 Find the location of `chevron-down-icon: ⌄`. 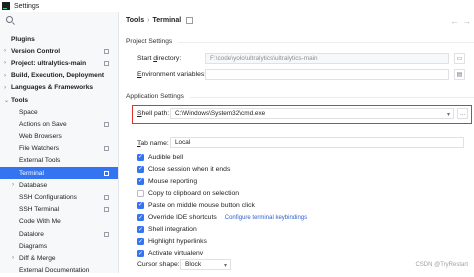

chevron-down-icon: ⌄ is located at coordinates (6, 100).